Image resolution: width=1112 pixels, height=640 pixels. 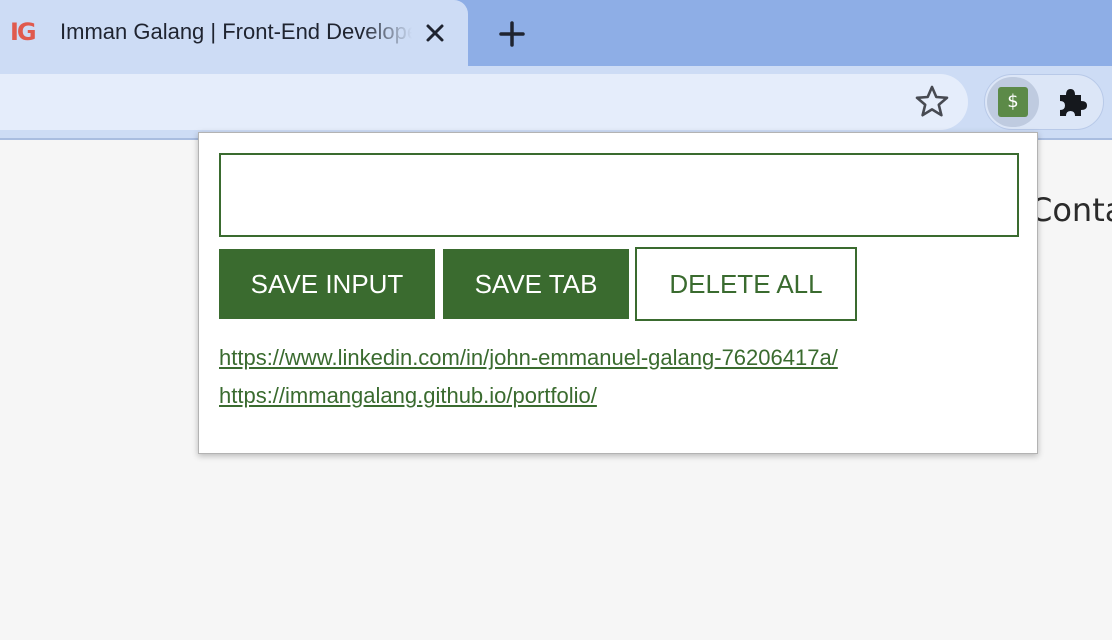 What do you see at coordinates (619, 396) in the screenshot?
I see `list-item: https://immangalang.github.io/portfolio/` at bounding box center [619, 396].